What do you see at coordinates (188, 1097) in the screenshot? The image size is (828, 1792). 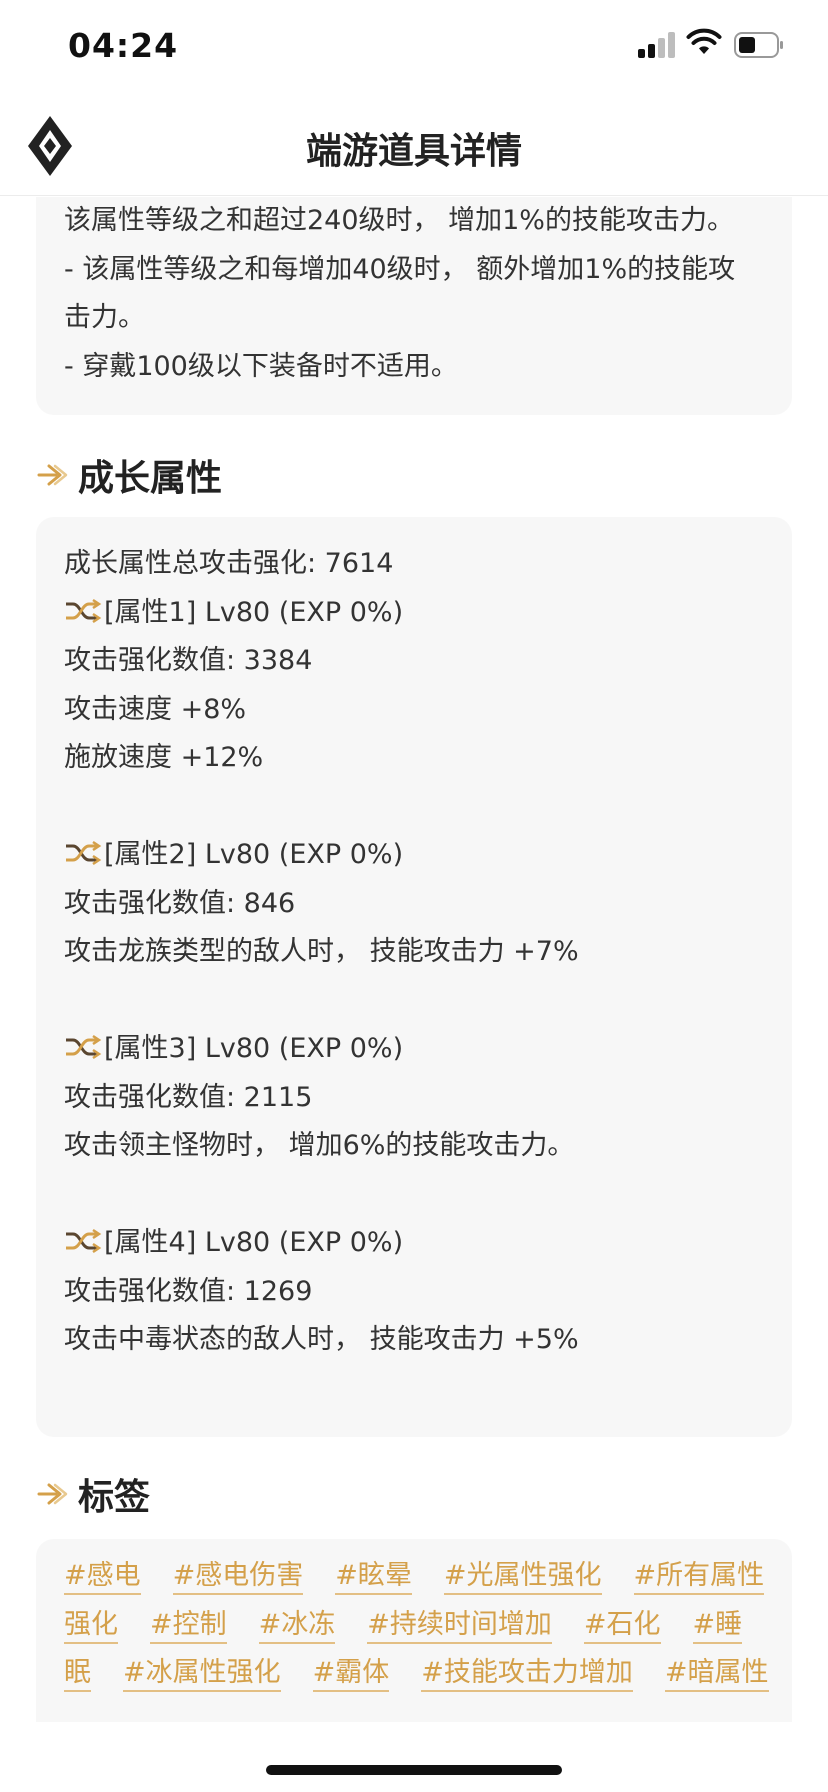 I see `attr-line: 攻击强化数值: 2115` at bounding box center [188, 1097].